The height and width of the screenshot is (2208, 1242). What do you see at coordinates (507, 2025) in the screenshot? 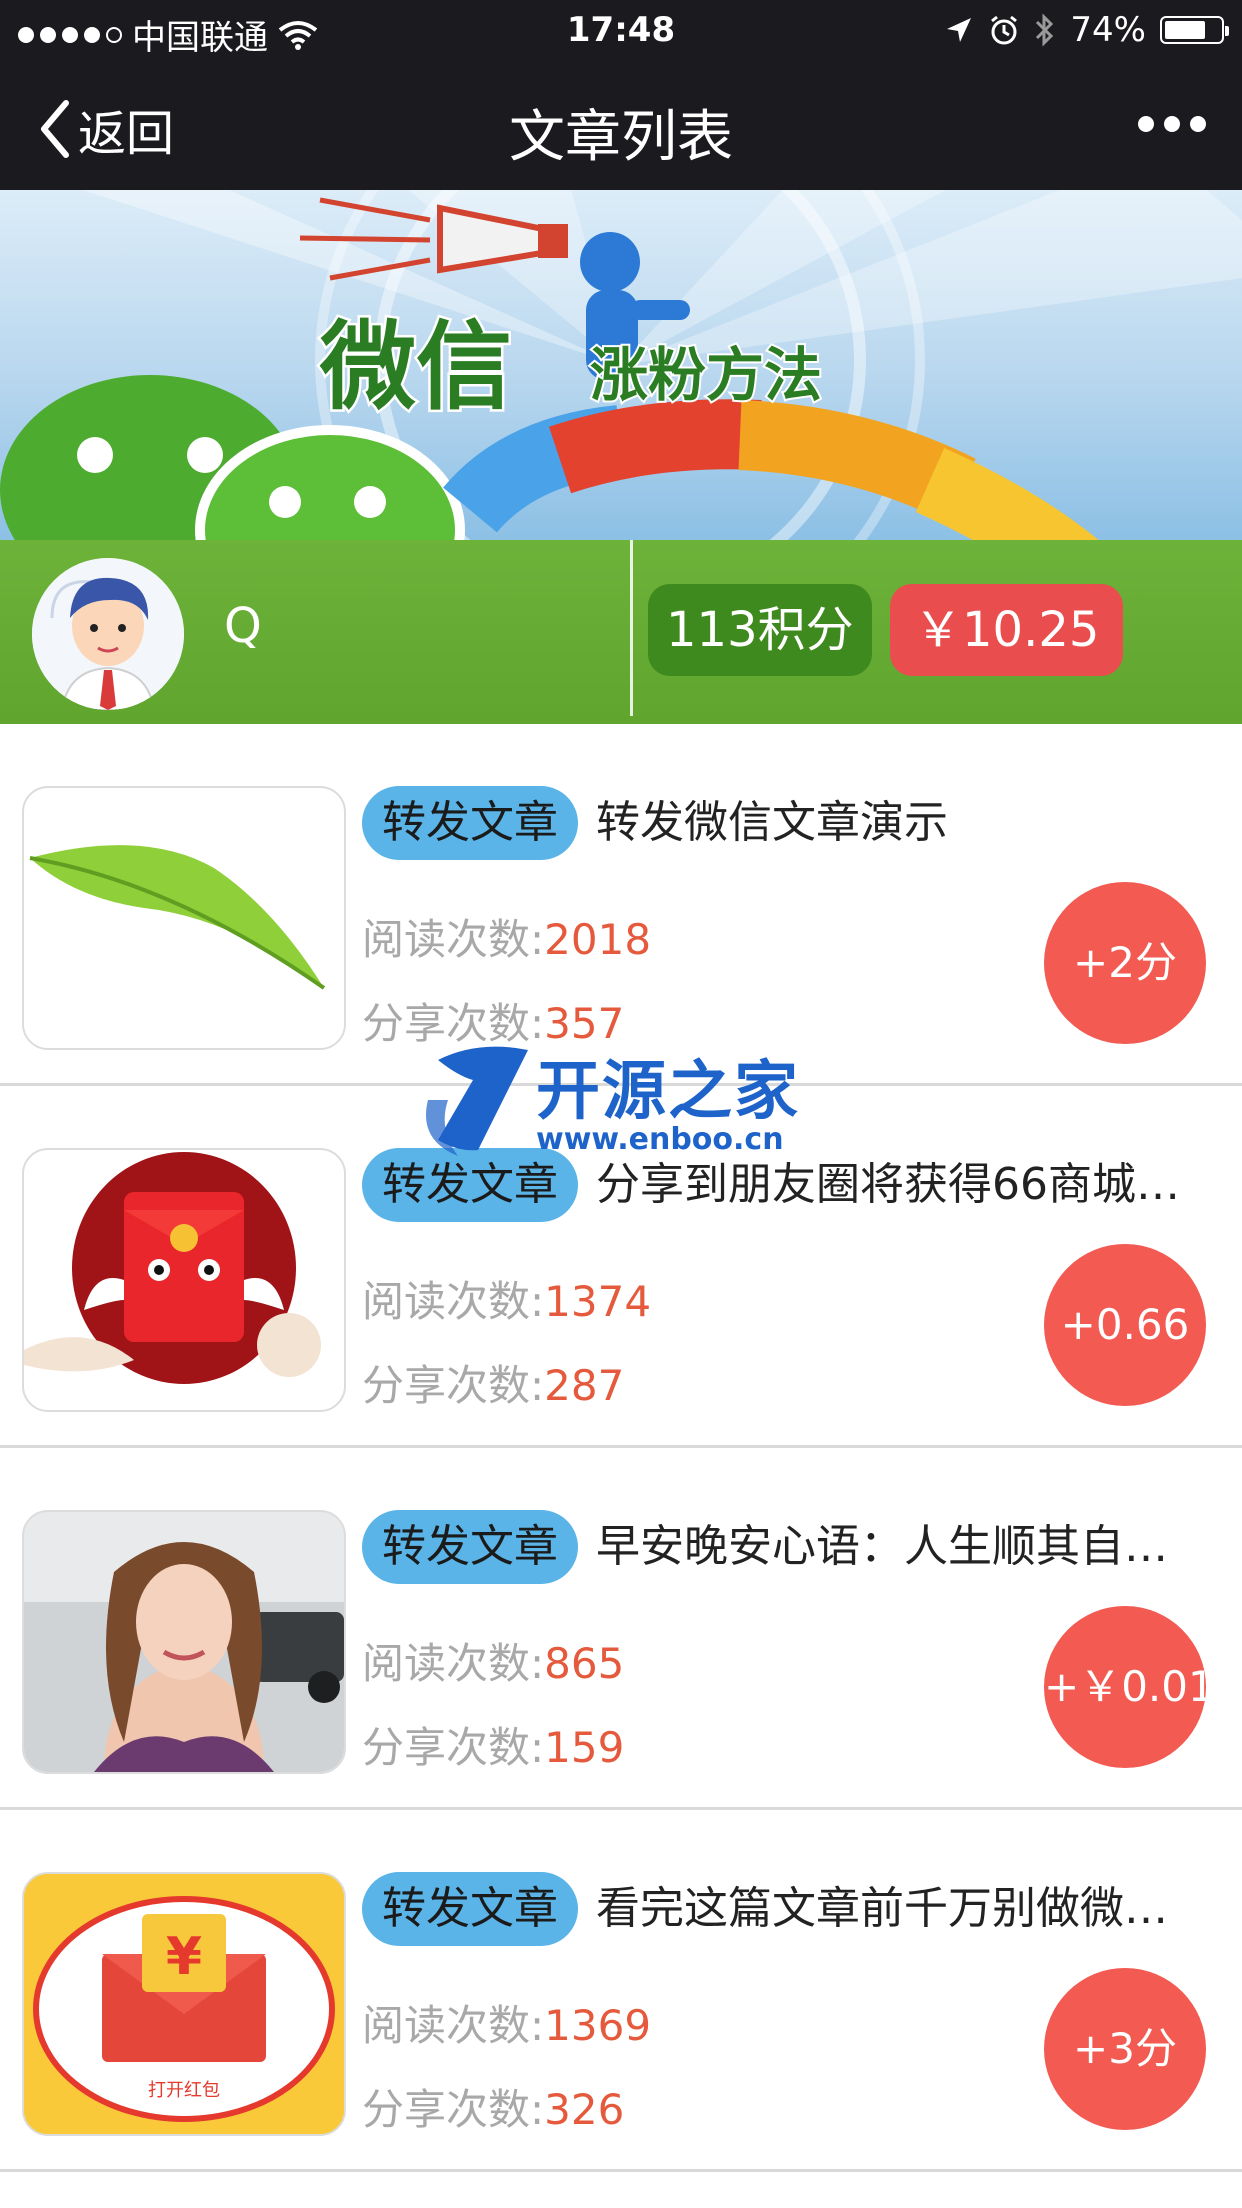
I see `read-count: 阅读次数:1369` at bounding box center [507, 2025].